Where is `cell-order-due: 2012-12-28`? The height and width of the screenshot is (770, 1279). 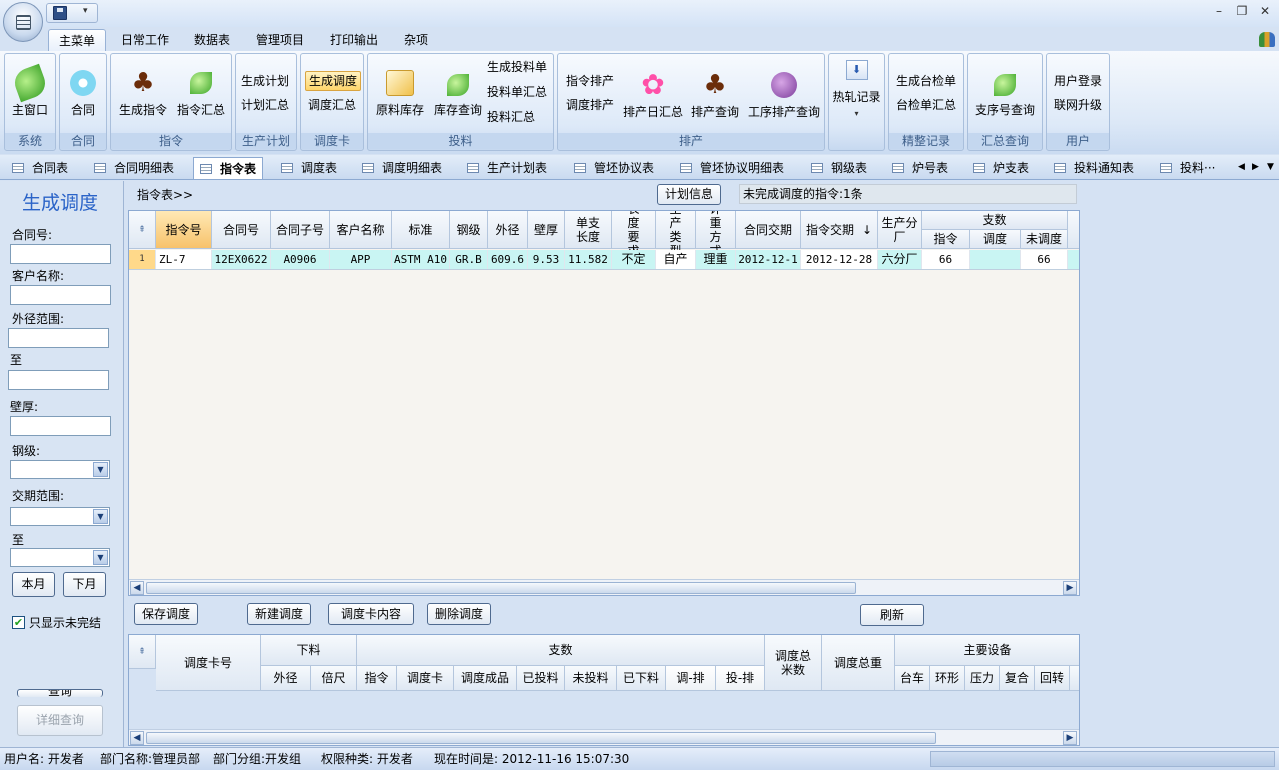 cell-order-due: 2012-12-28 is located at coordinates (839, 259).